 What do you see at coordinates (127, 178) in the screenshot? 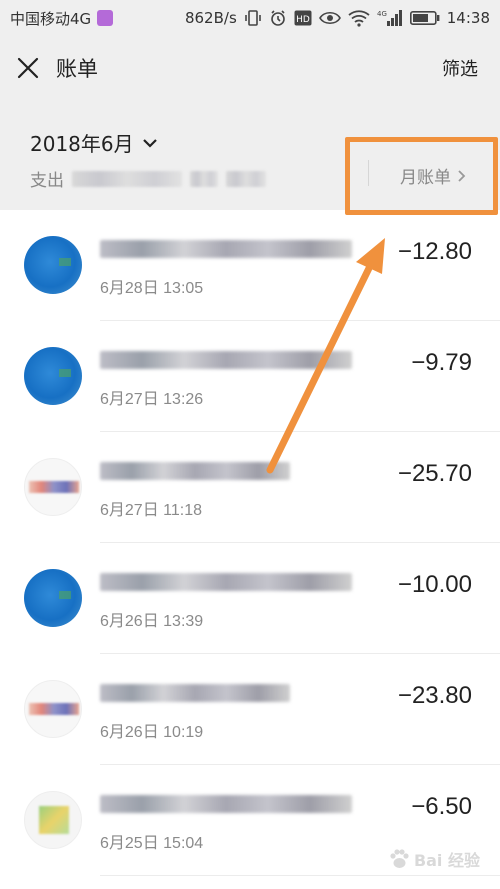
I see `spend-amount-redacted` at bounding box center [127, 178].